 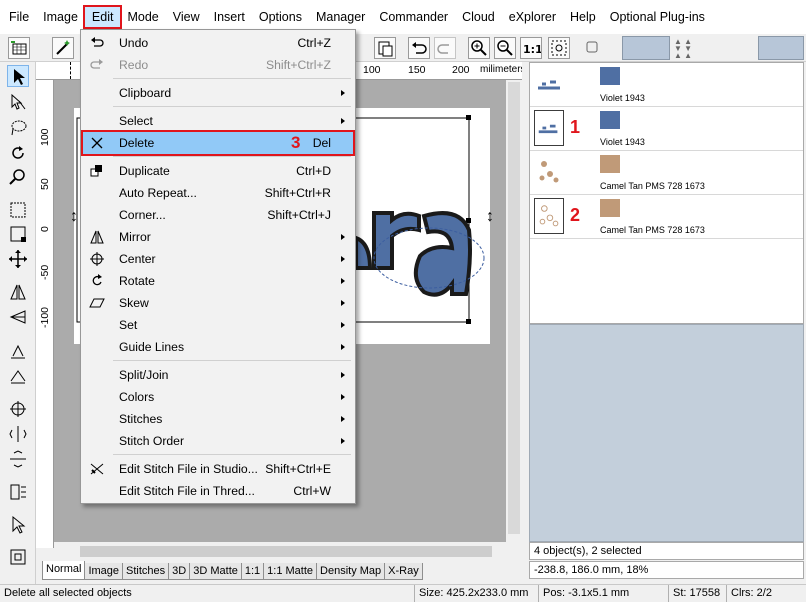 I want to click on object-row: 2 Camel Tan PMS 728 1673, so click(x=666, y=217).